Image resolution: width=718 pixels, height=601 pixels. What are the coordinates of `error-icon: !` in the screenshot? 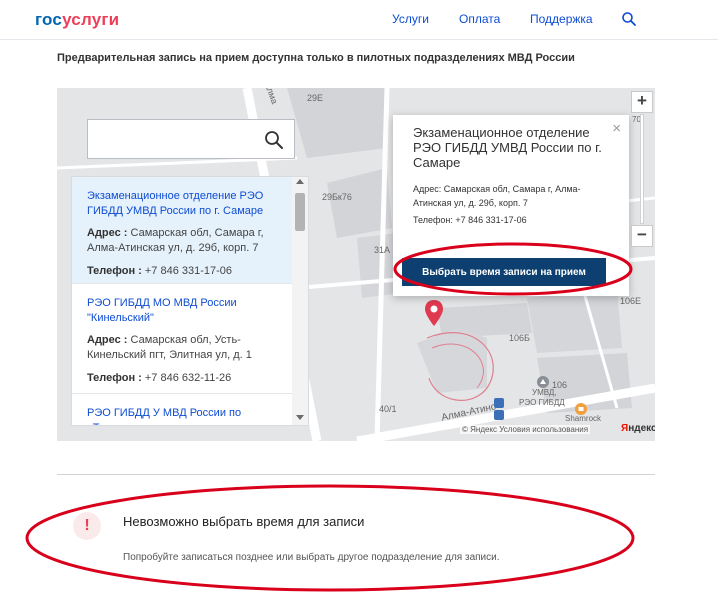 It's located at (87, 526).